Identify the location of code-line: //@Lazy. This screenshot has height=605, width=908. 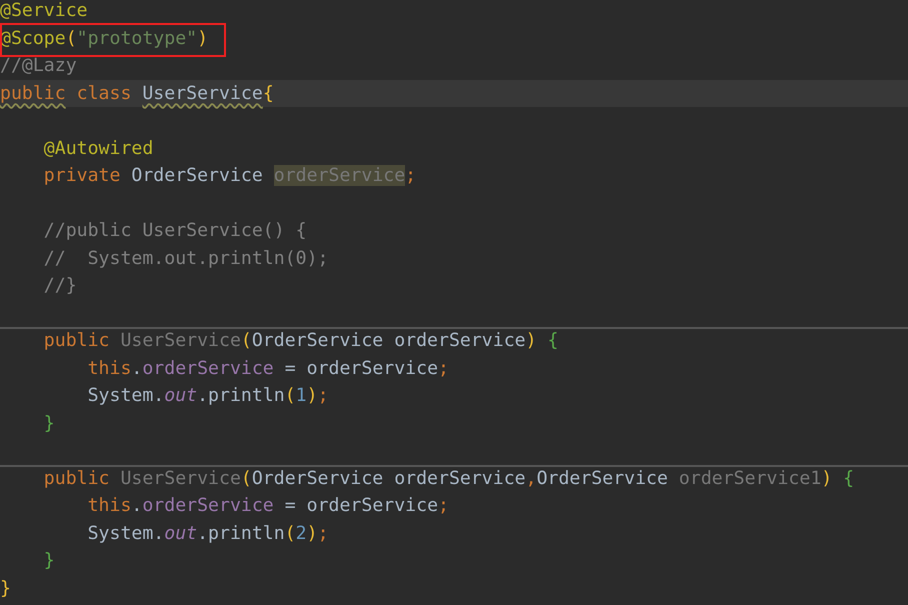
(38, 66).